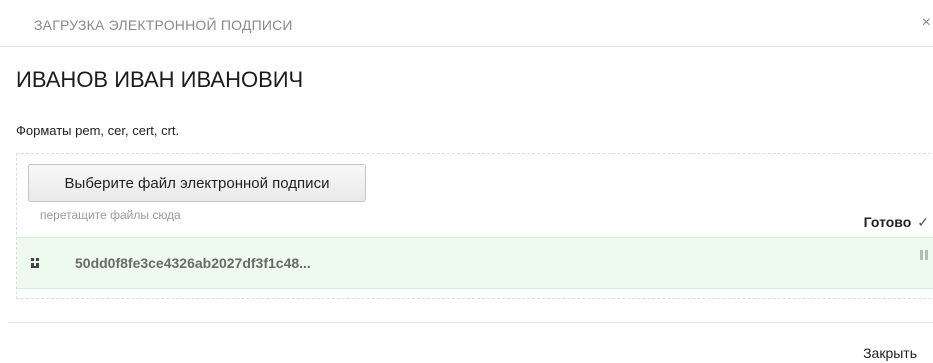  Describe the element at coordinates (163, 25) in the screenshot. I see `dialog-title: ЗАГРУЗКА ЭЛЕКТРОННОЙ ПОДПИСИ` at that location.